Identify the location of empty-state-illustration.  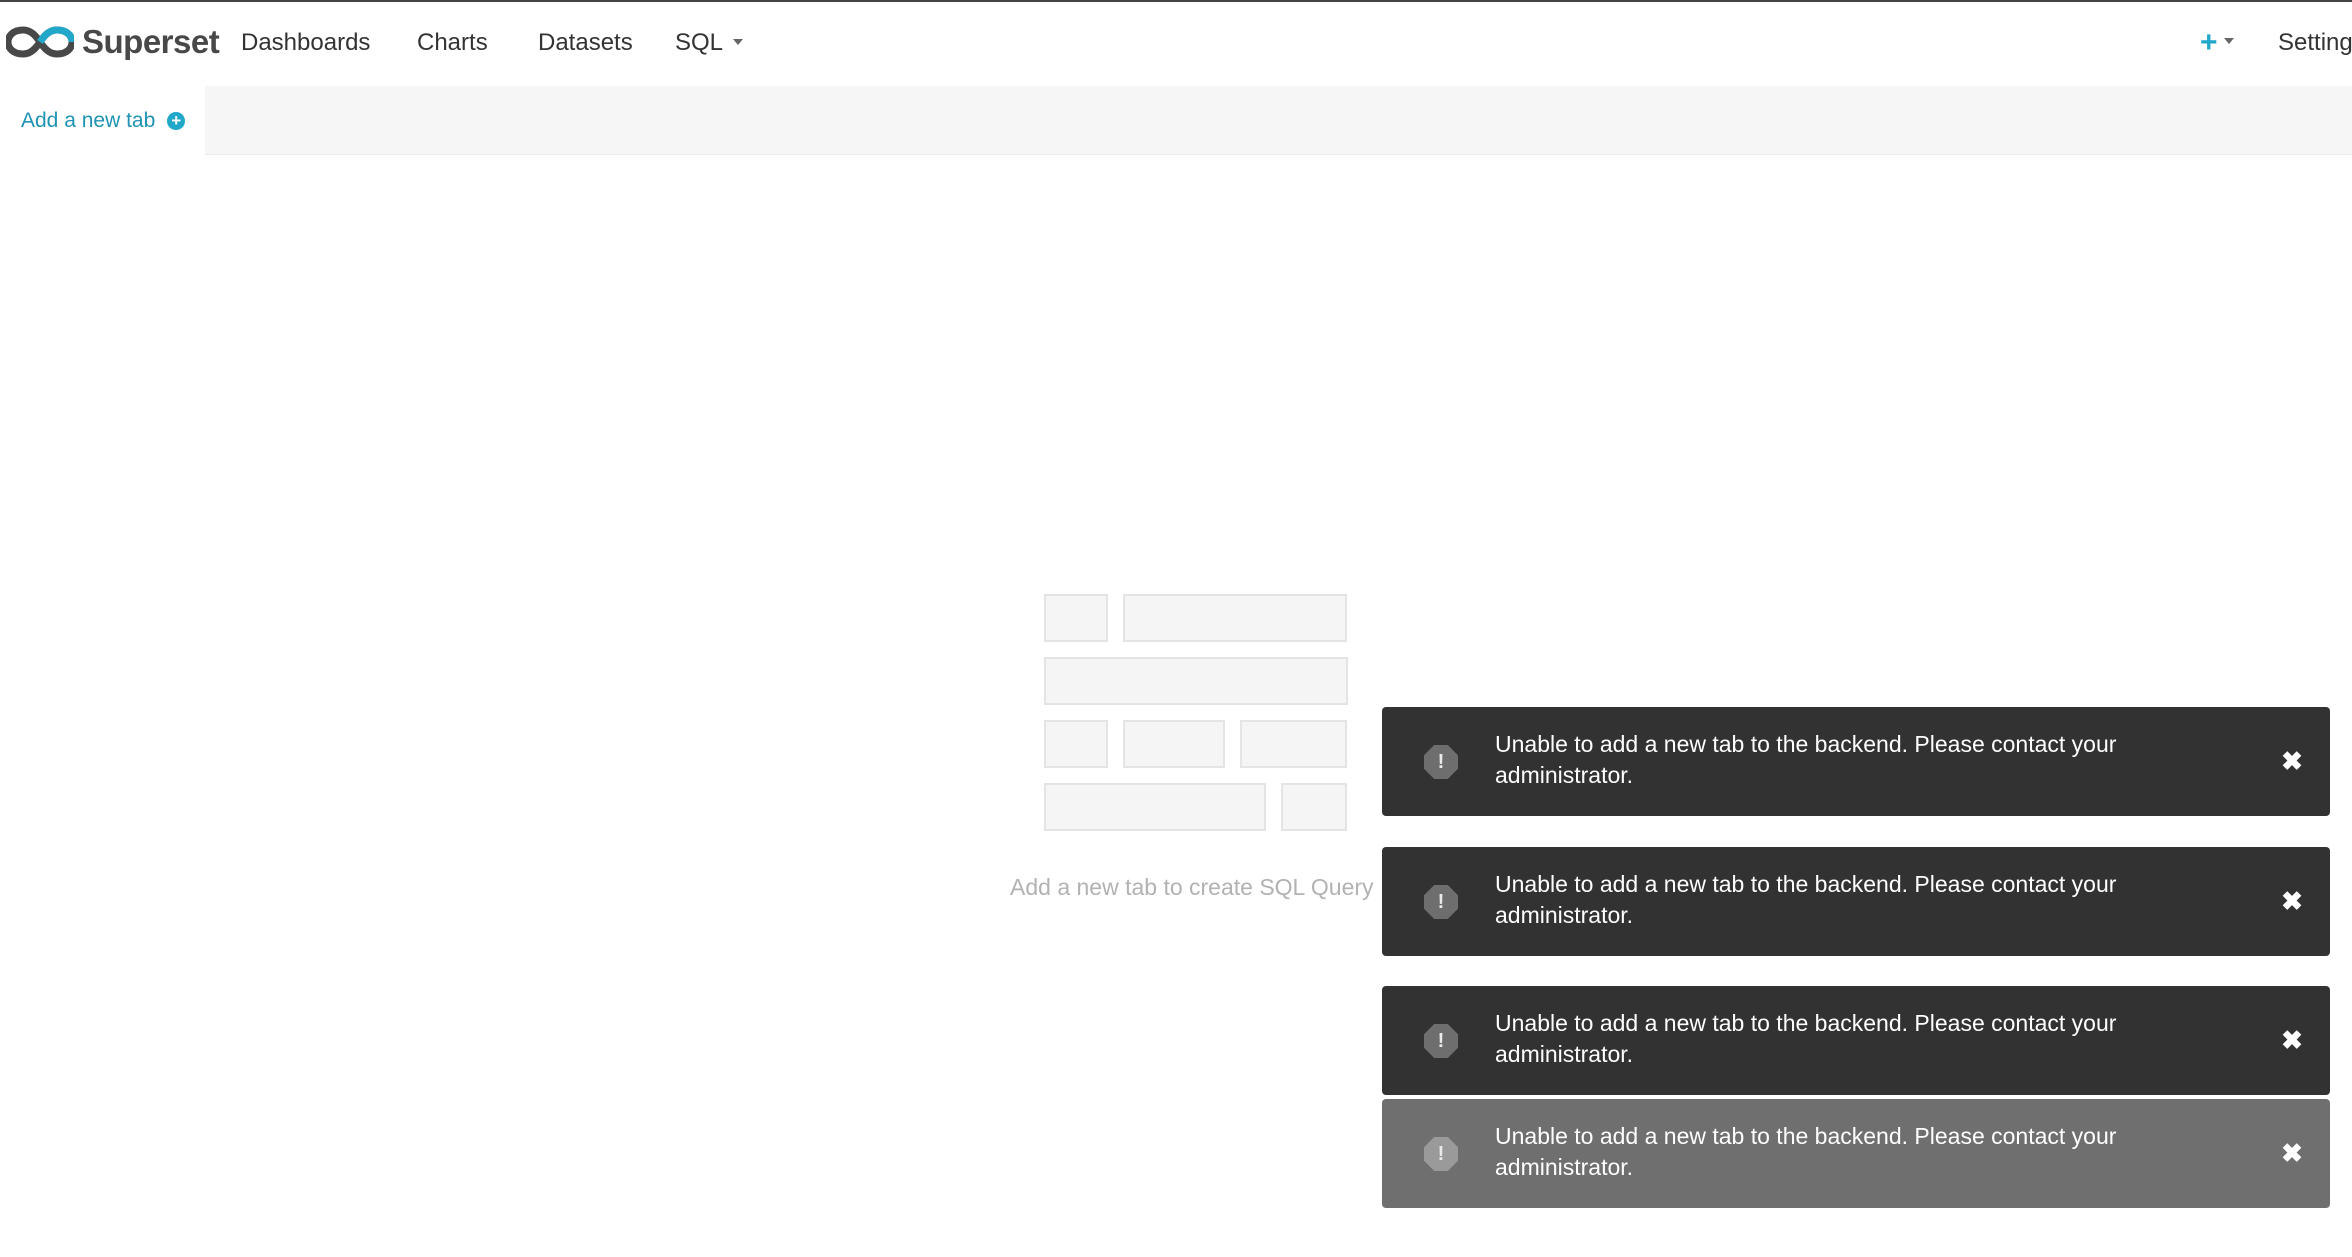
(1196, 713).